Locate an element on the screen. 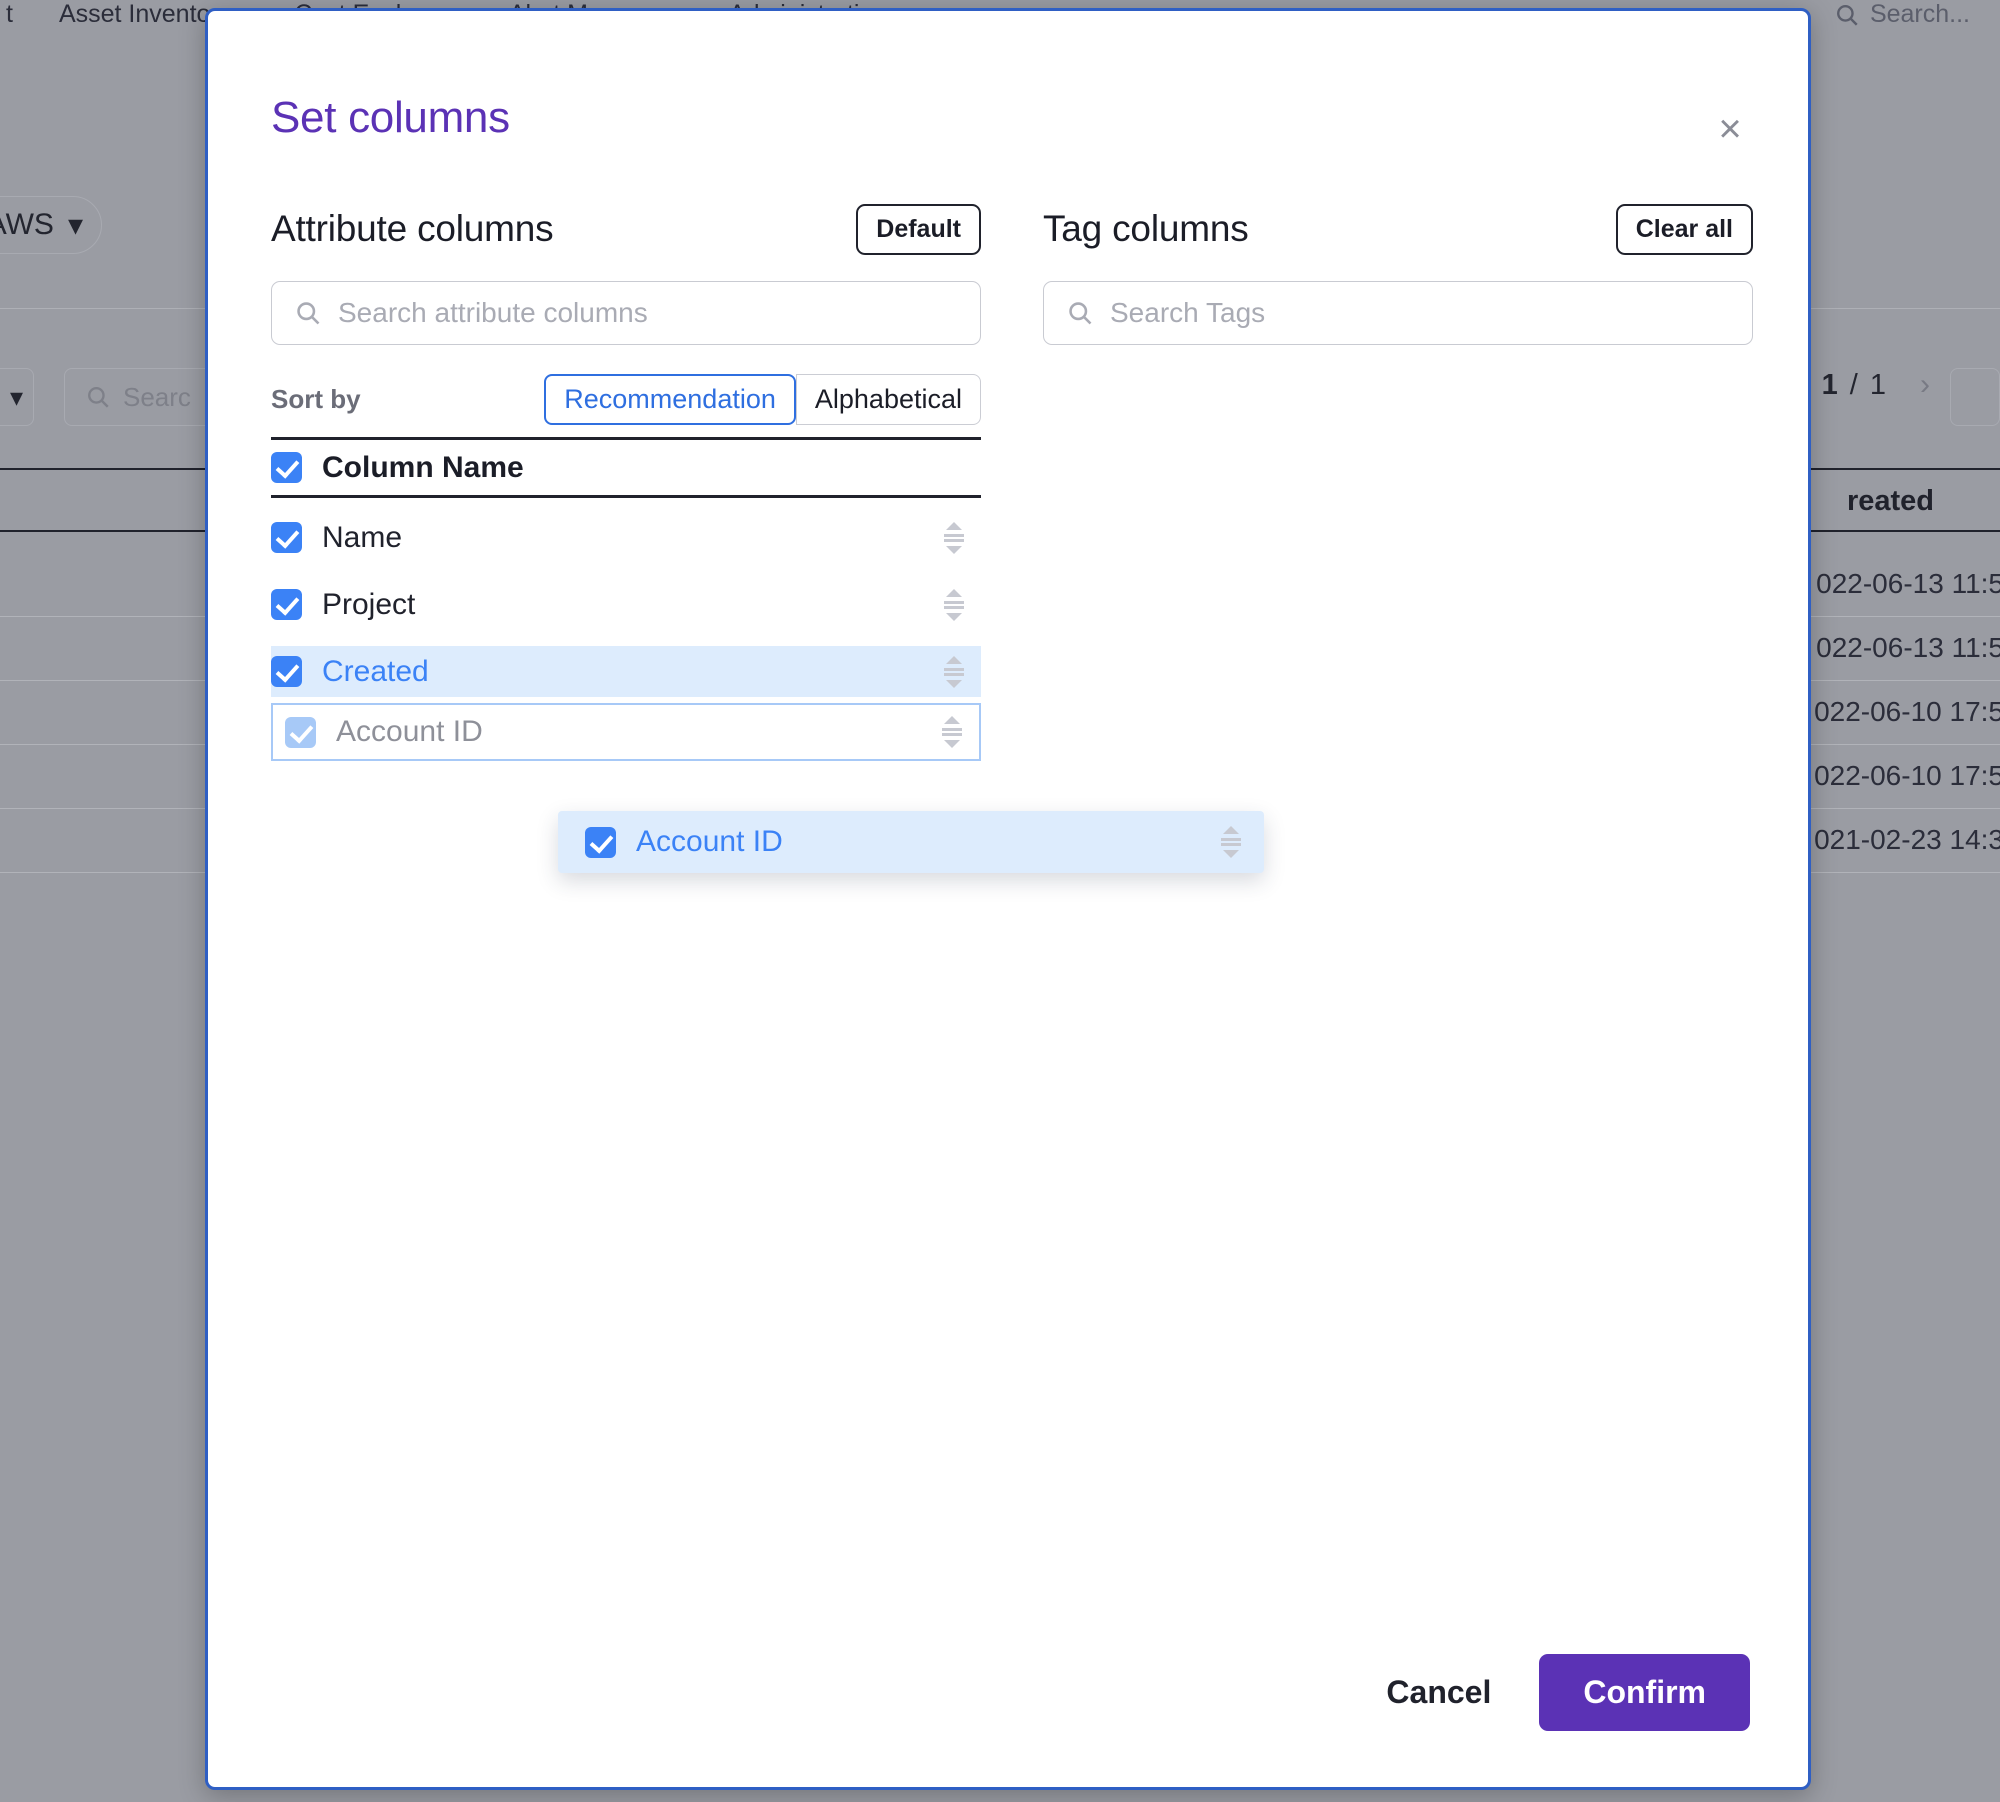  column-checkbox-project is located at coordinates (286, 604).